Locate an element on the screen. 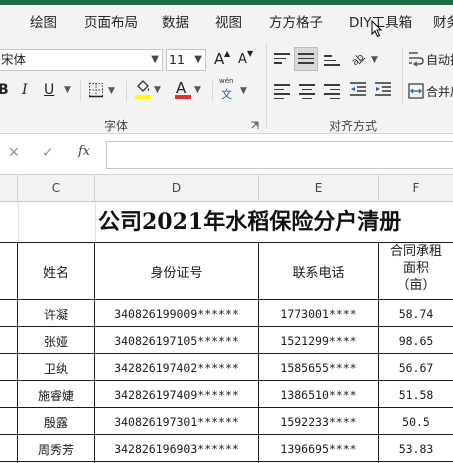 This screenshot has width=453, height=463. italic-button: I is located at coordinates (27, 91).